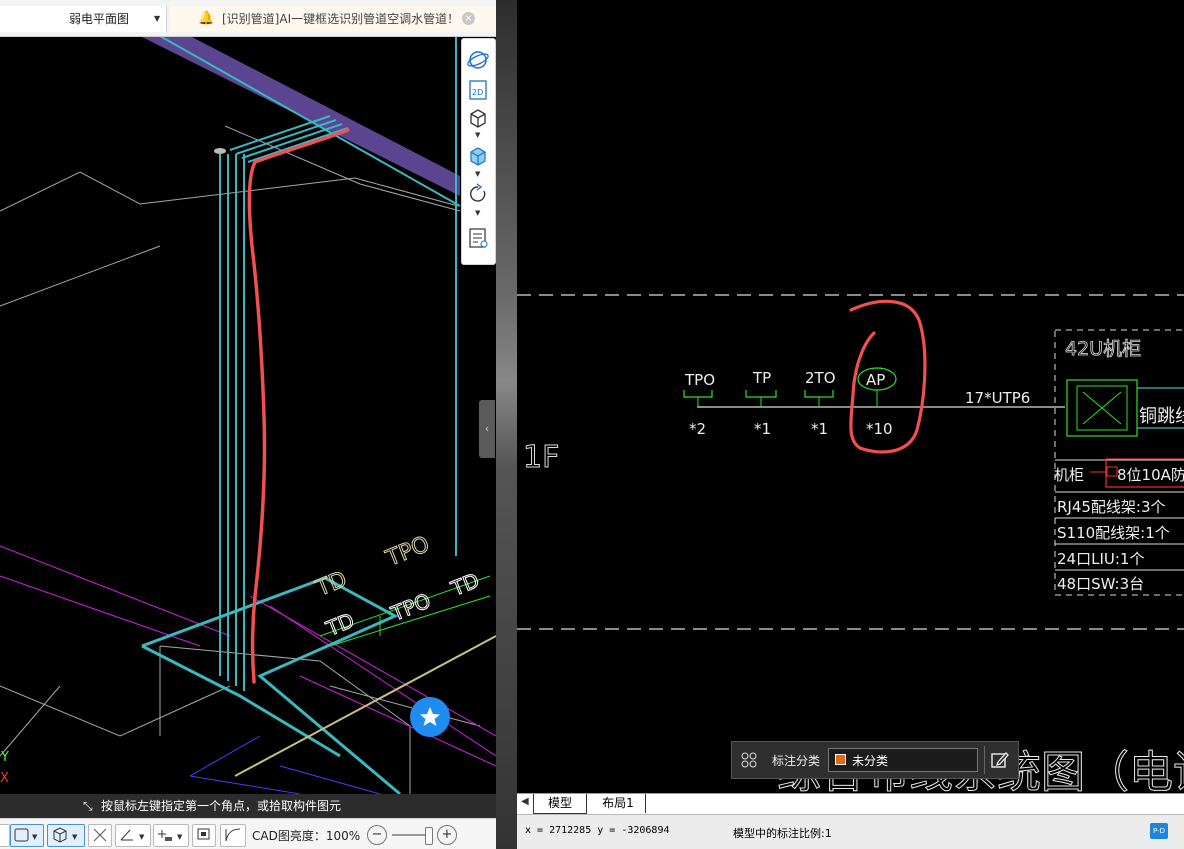 This screenshot has width=1184, height=849. I want to click on annotation-category-bar: 标注分类 未分类, so click(875, 760).